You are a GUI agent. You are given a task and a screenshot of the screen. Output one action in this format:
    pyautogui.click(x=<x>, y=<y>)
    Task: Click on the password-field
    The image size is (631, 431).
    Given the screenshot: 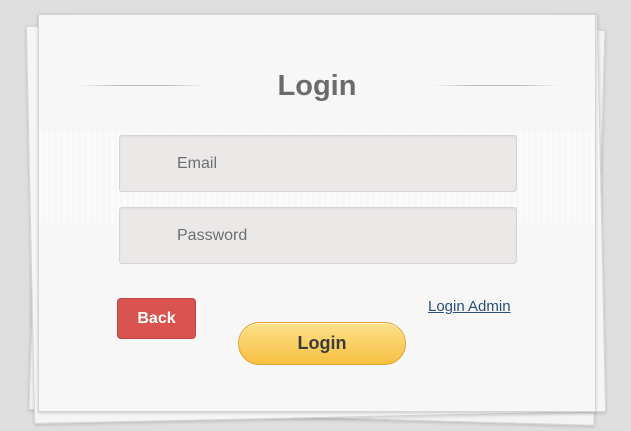 What is the action you would take?
    pyautogui.click(x=318, y=235)
    